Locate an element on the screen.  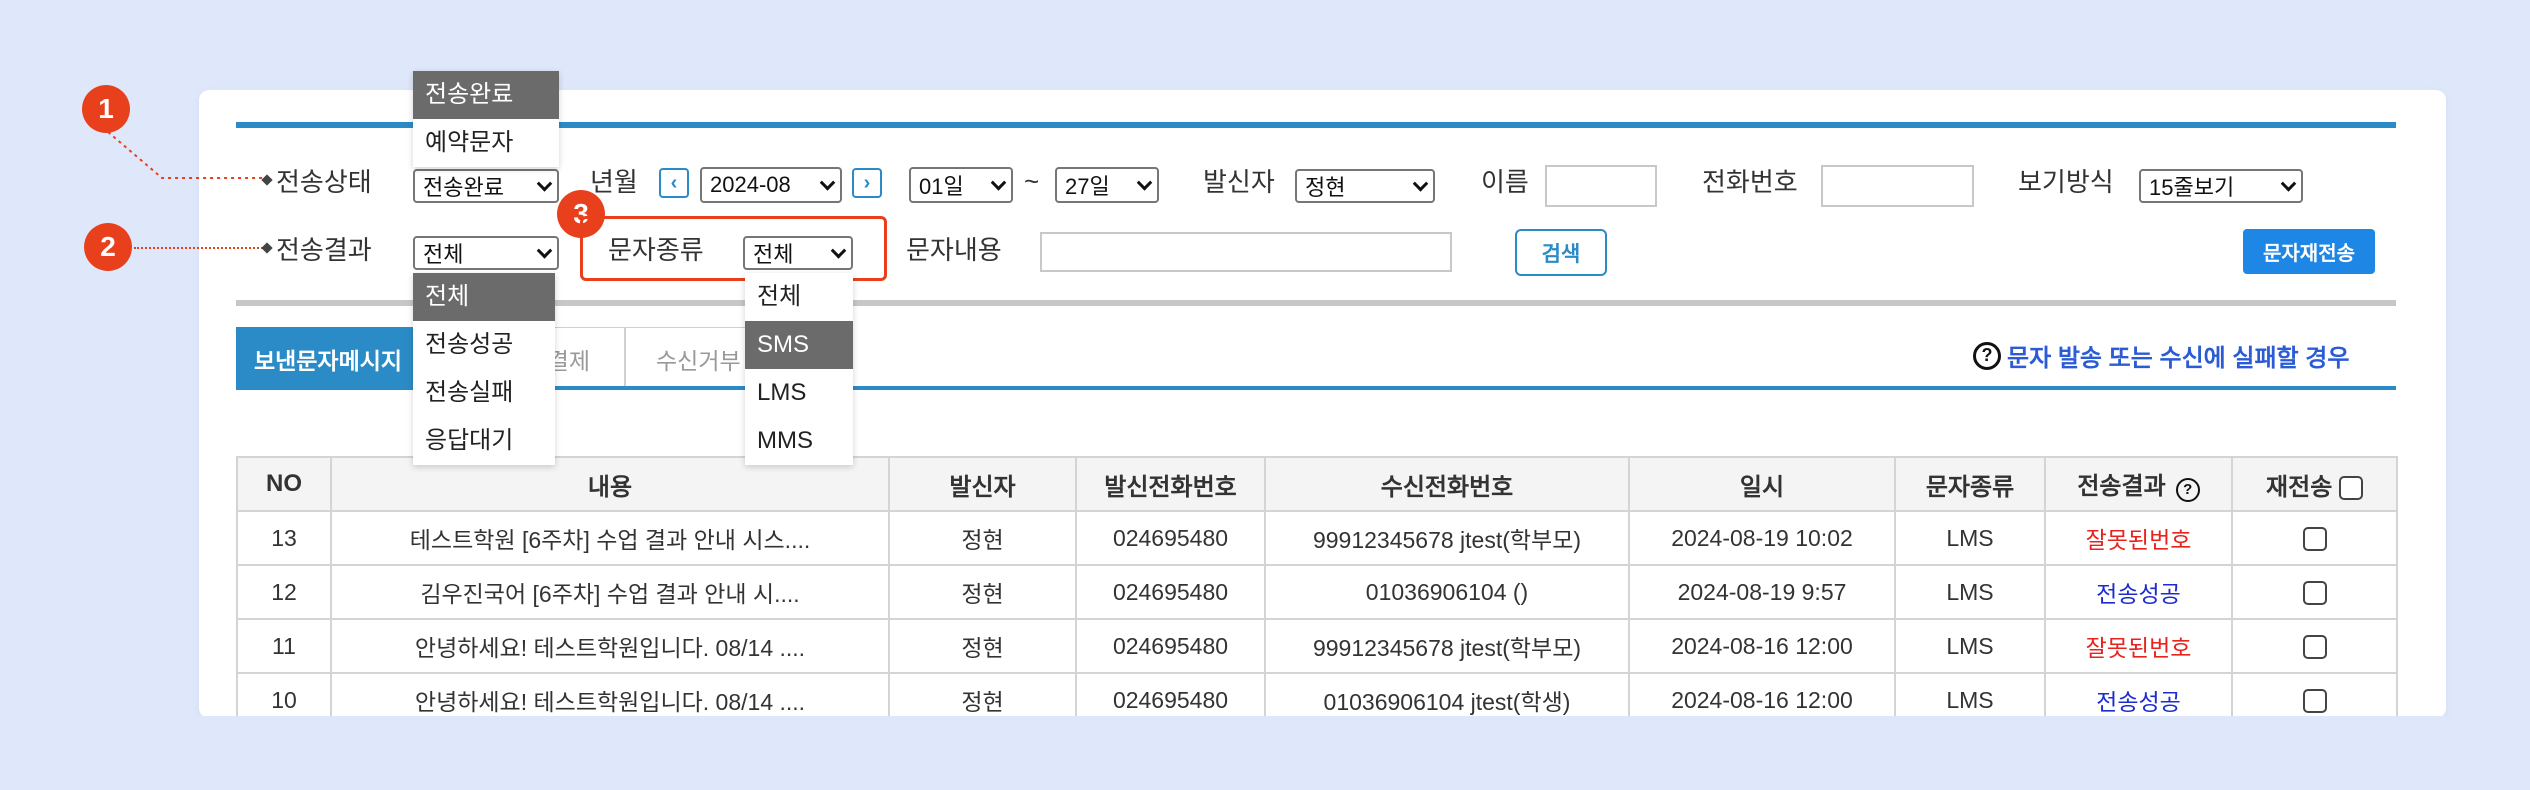
col-header-resend: 재전송 is located at coordinates (2314, 484).